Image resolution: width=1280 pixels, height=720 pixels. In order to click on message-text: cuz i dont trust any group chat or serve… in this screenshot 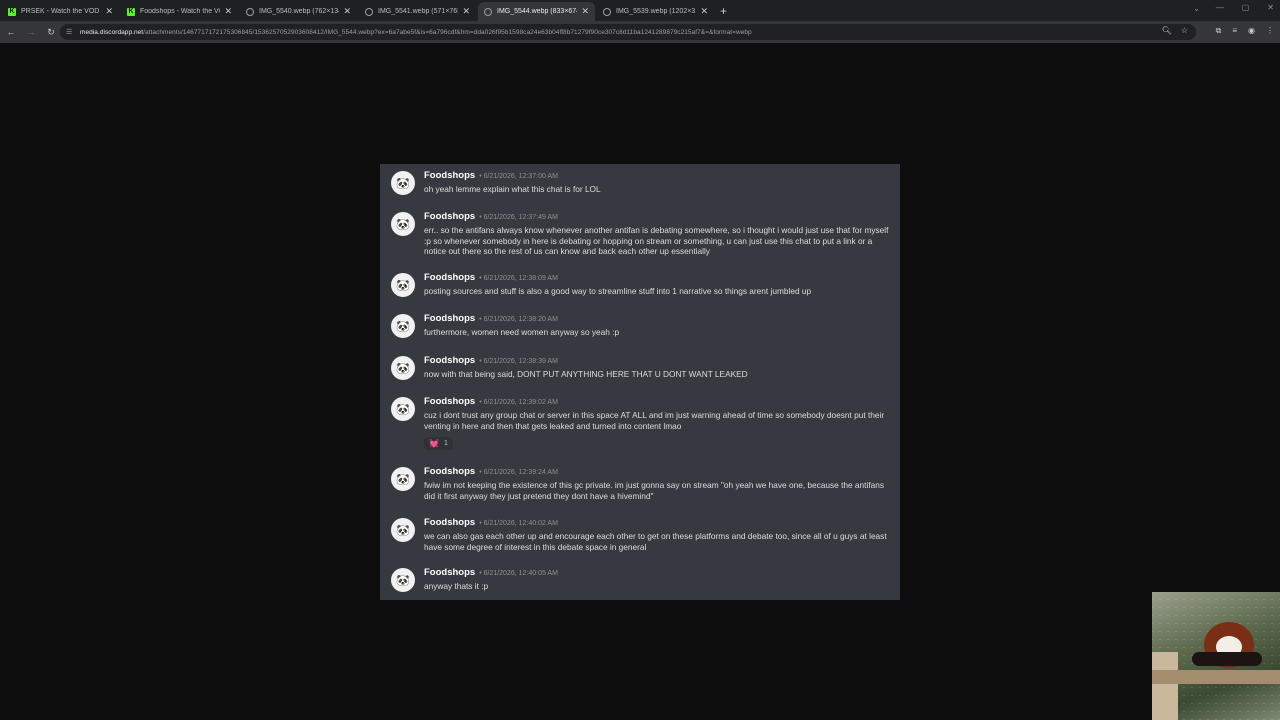, I will do `click(654, 420)`.